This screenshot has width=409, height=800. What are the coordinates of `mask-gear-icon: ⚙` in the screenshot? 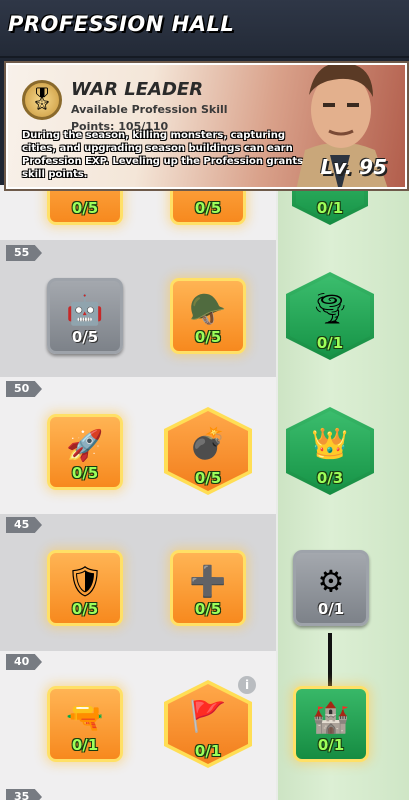 It's located at (331, 582).